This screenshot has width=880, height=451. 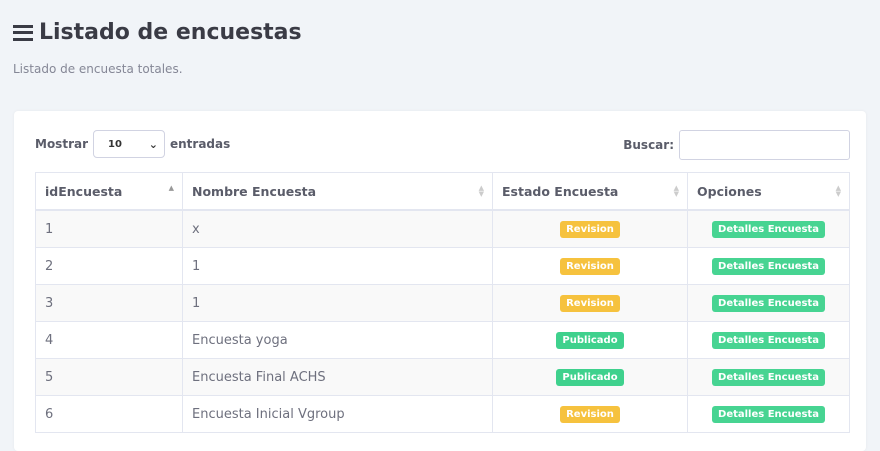 I want to click on cell-id: 5, so click(x=109, y=377).